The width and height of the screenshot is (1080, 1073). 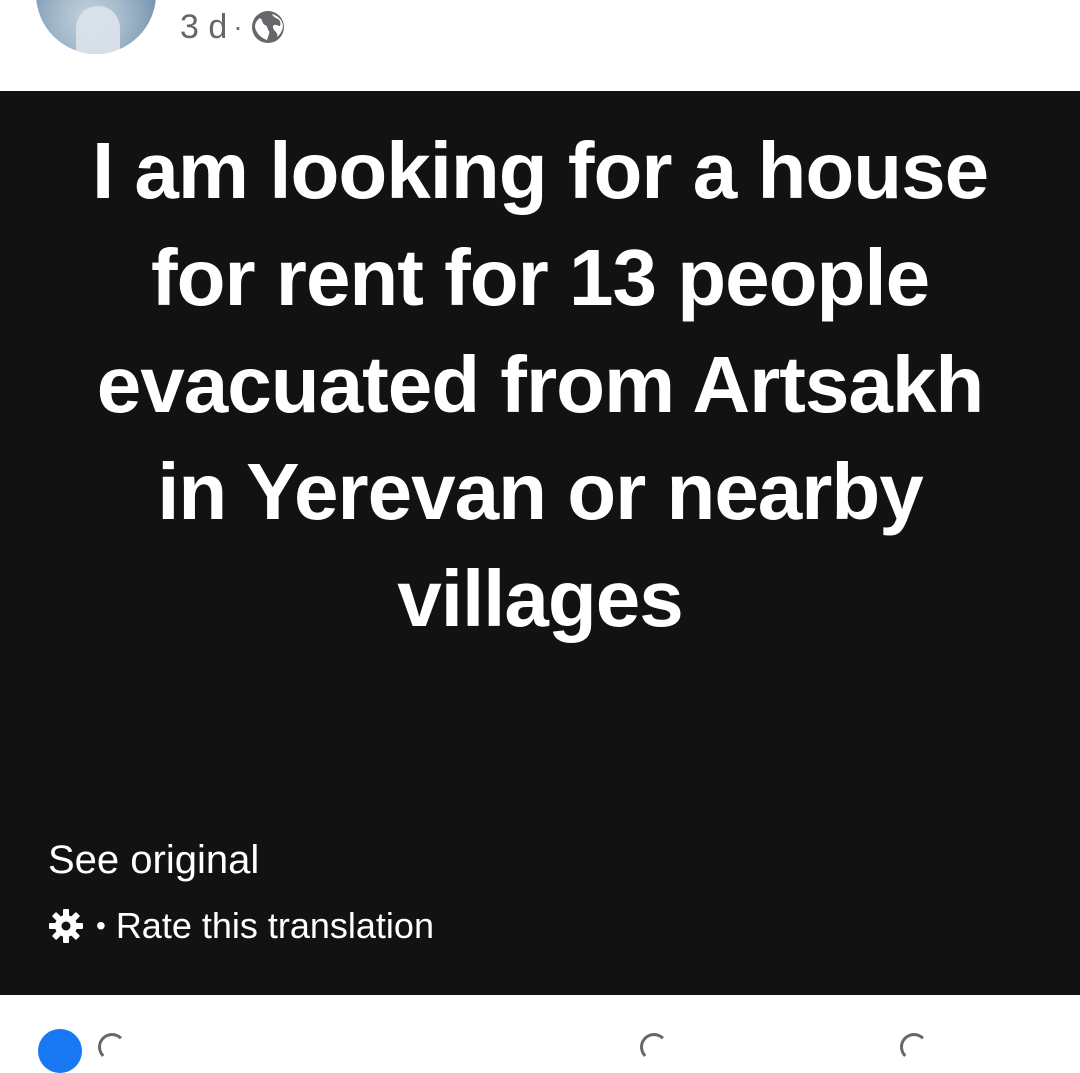 What do you see at coordinates (98, 30) in the screenshot?
I see `avatar-figure` at bounding box center [98, 30].